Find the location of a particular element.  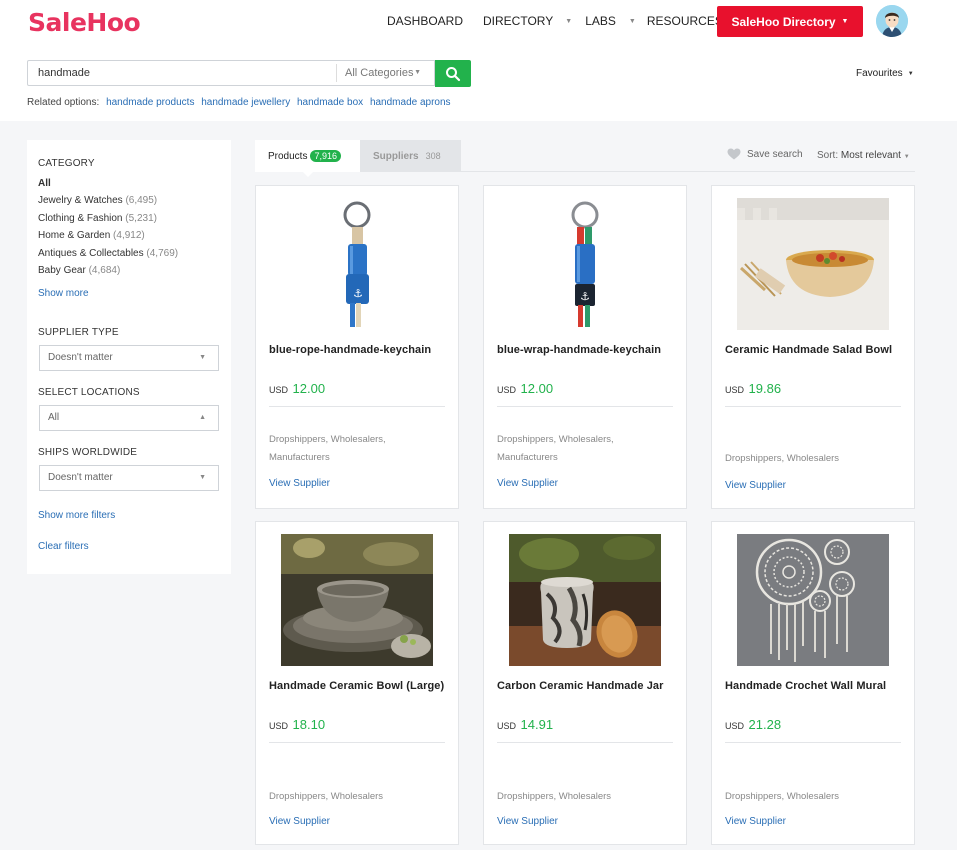

supplier-types: Dropshippers, Wholesalers, Manufacturers is located at coordinates (555, 449).